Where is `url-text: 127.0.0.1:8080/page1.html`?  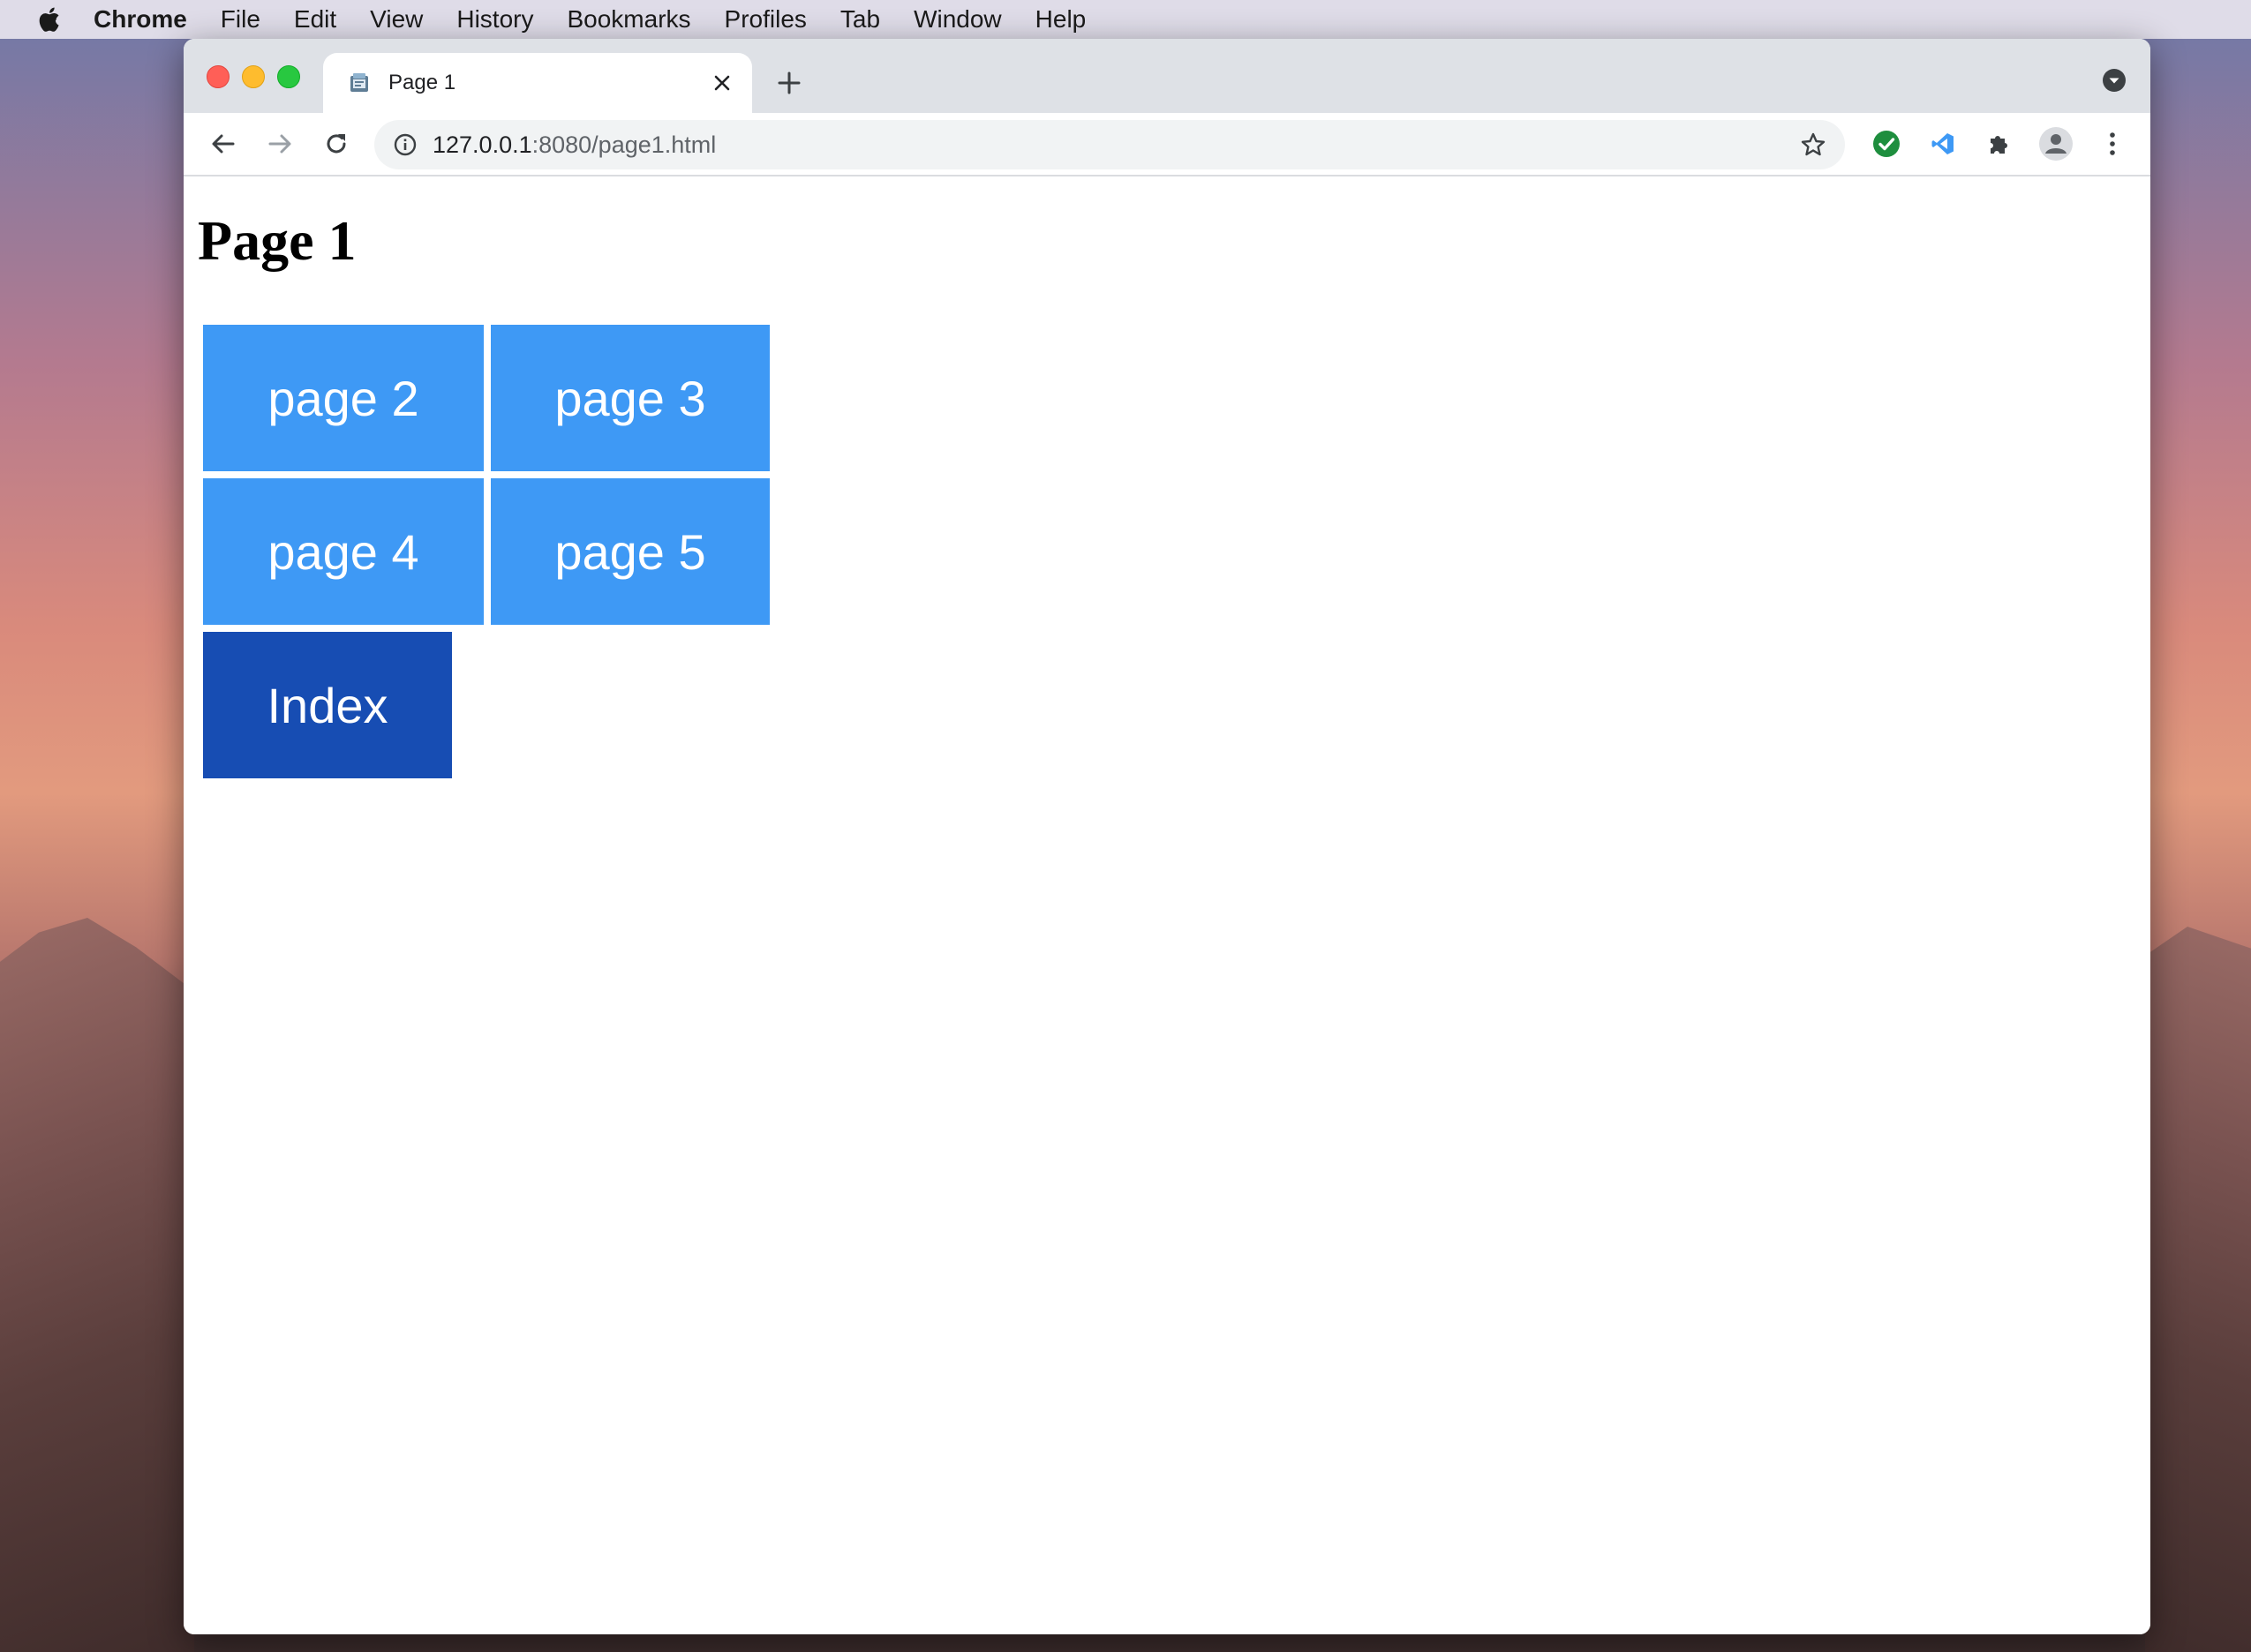 url-text: 127.0.0.1:8080/page1.html is located at coordinates (1115, 145).